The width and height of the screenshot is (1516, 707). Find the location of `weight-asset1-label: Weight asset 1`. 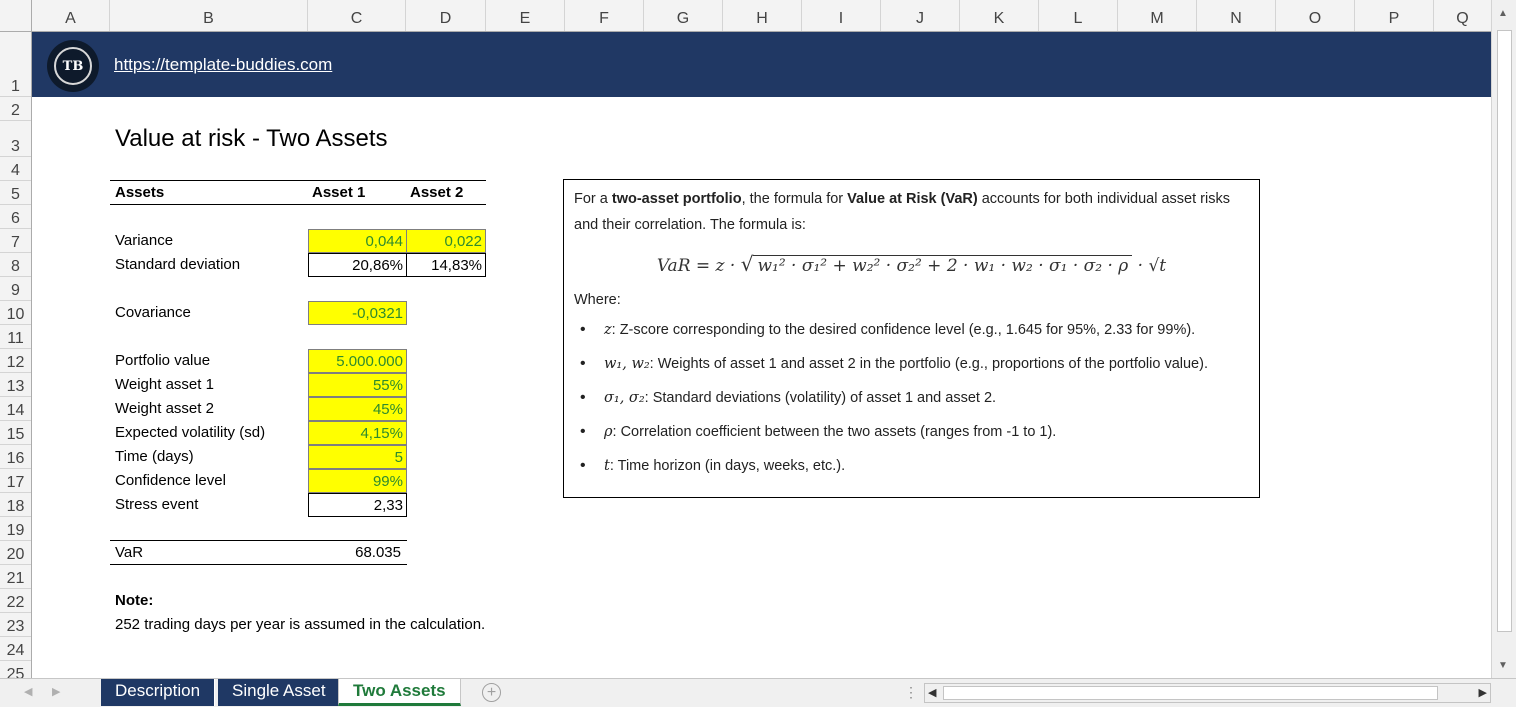

weight-asset1-label: Weight asset 1 is located at coordinates (164, 384).